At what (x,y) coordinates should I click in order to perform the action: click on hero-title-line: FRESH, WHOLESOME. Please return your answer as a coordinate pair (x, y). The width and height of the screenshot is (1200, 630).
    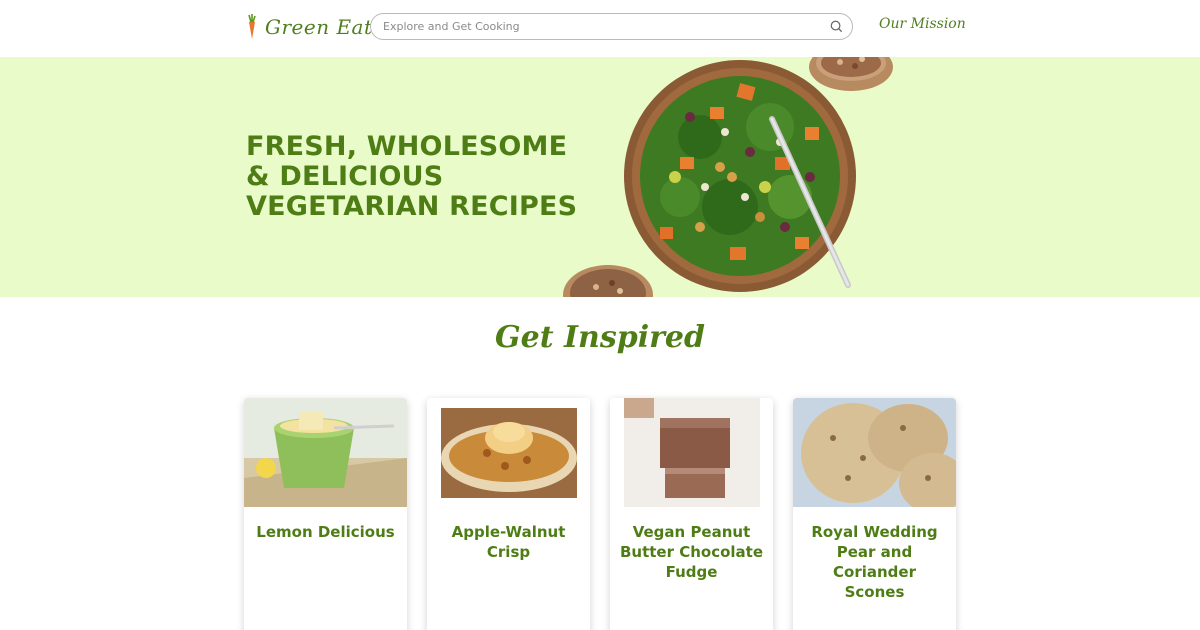
    Looking at the image, I should click on (407, 146).